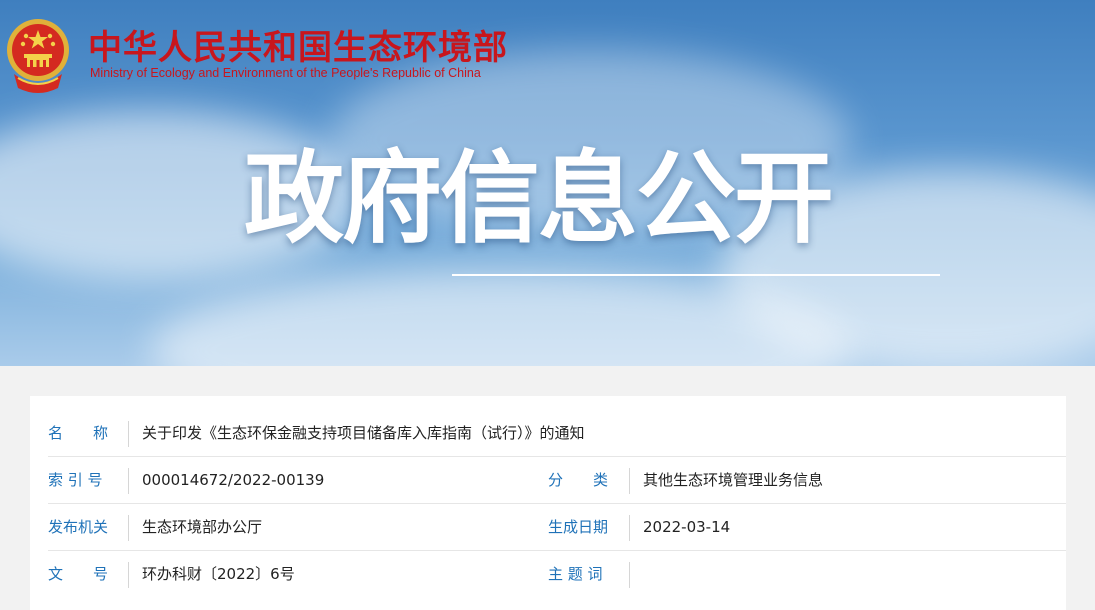  I want to click on info-row-name: 名 称 关于印发《生态环保金融支持项目储备库入库指南（试行）》的通知, so click(557, 433).